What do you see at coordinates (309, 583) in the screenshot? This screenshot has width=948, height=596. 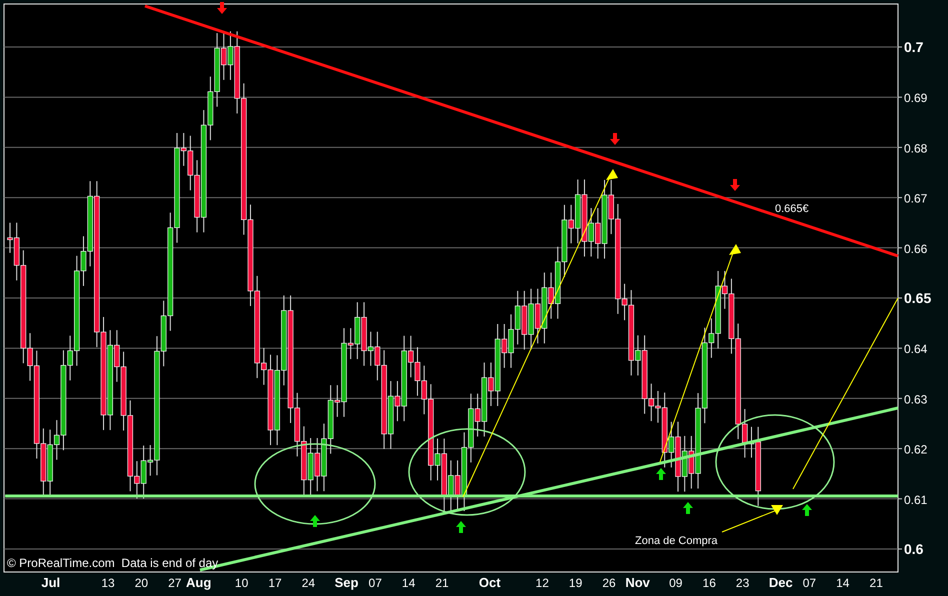 I see `x-axis-label: 24` at bounding box center [309, 583].